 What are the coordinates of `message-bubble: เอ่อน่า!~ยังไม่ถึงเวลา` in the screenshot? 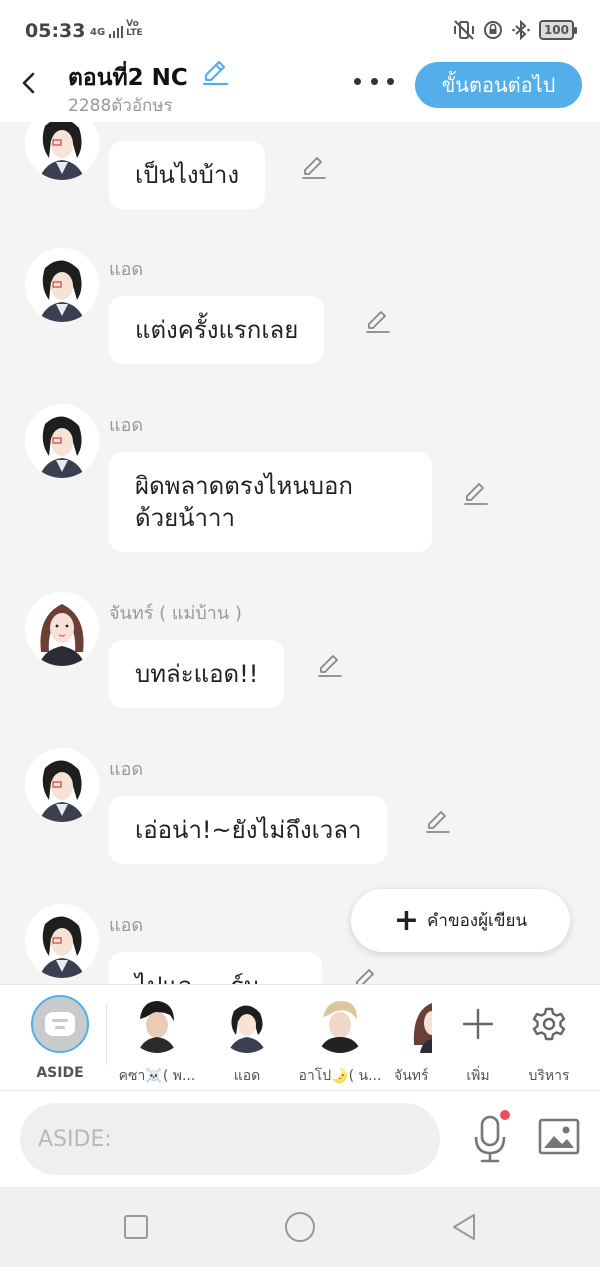 It's located at (248, 830).